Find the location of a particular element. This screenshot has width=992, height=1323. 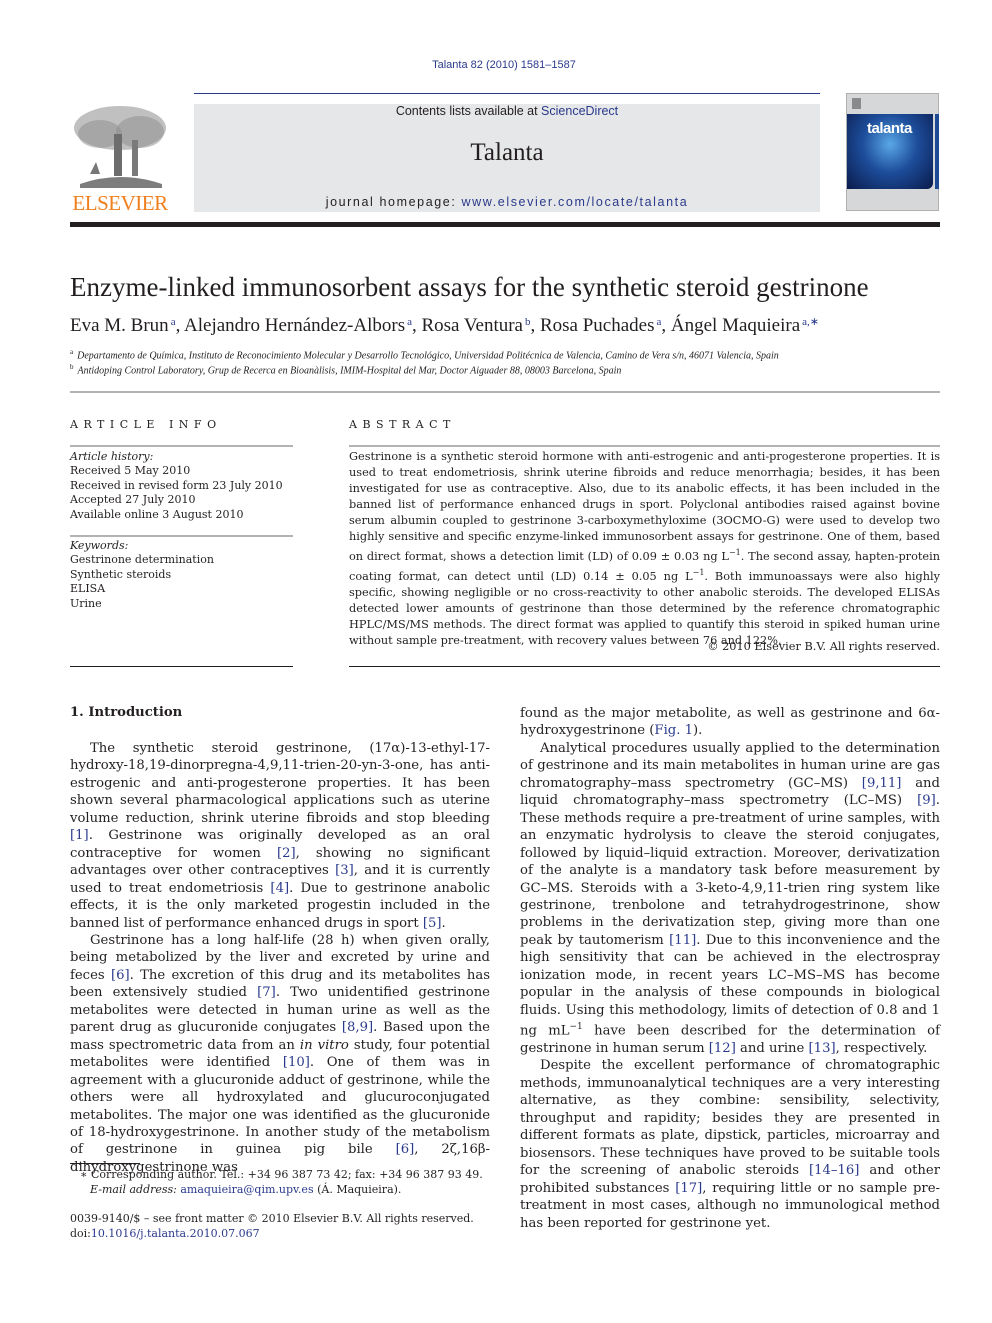

keyword-item: Gestrinone determination is located at coordinates (142, 560).